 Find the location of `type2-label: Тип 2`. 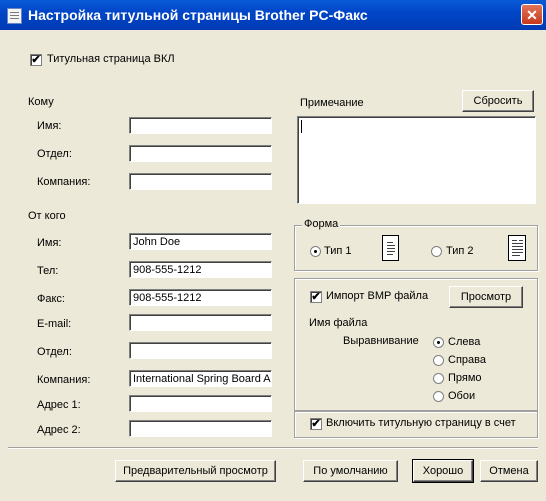

type2-label: Тип 2 is located at coordinates (460, 251).